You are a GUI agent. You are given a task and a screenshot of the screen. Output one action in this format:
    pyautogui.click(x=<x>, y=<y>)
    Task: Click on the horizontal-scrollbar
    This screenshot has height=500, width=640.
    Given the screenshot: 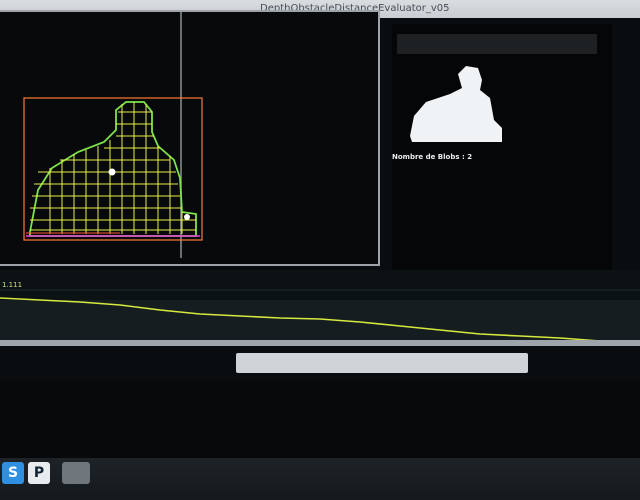 What is the action you would take?
    pyautogui.click(x=382, y=363)
    